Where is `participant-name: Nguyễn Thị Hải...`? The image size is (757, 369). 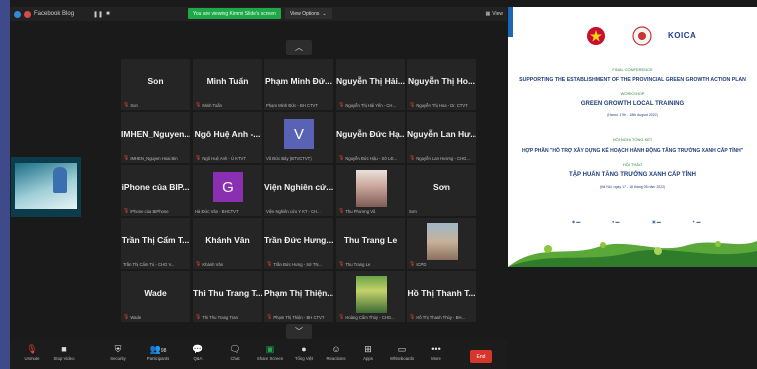 participant-name: Nguyễn Thị Hải... is located at coordinates (370, 81).